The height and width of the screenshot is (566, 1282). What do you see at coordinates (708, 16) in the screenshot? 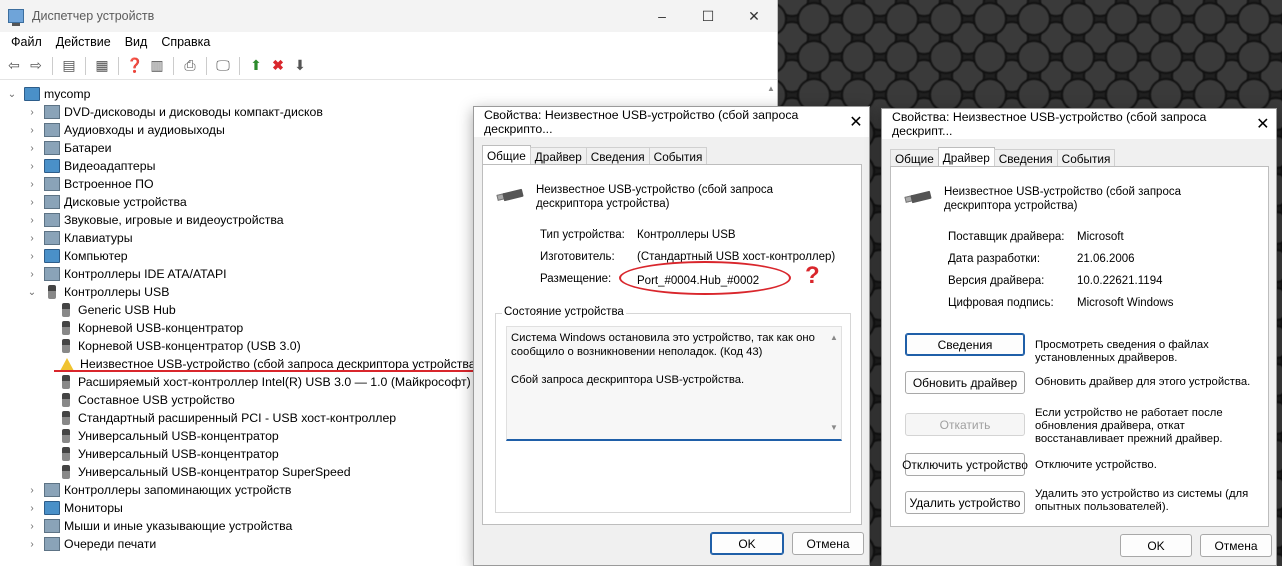
I see `maximize-button: ☐` at bounding box center [708, 16].